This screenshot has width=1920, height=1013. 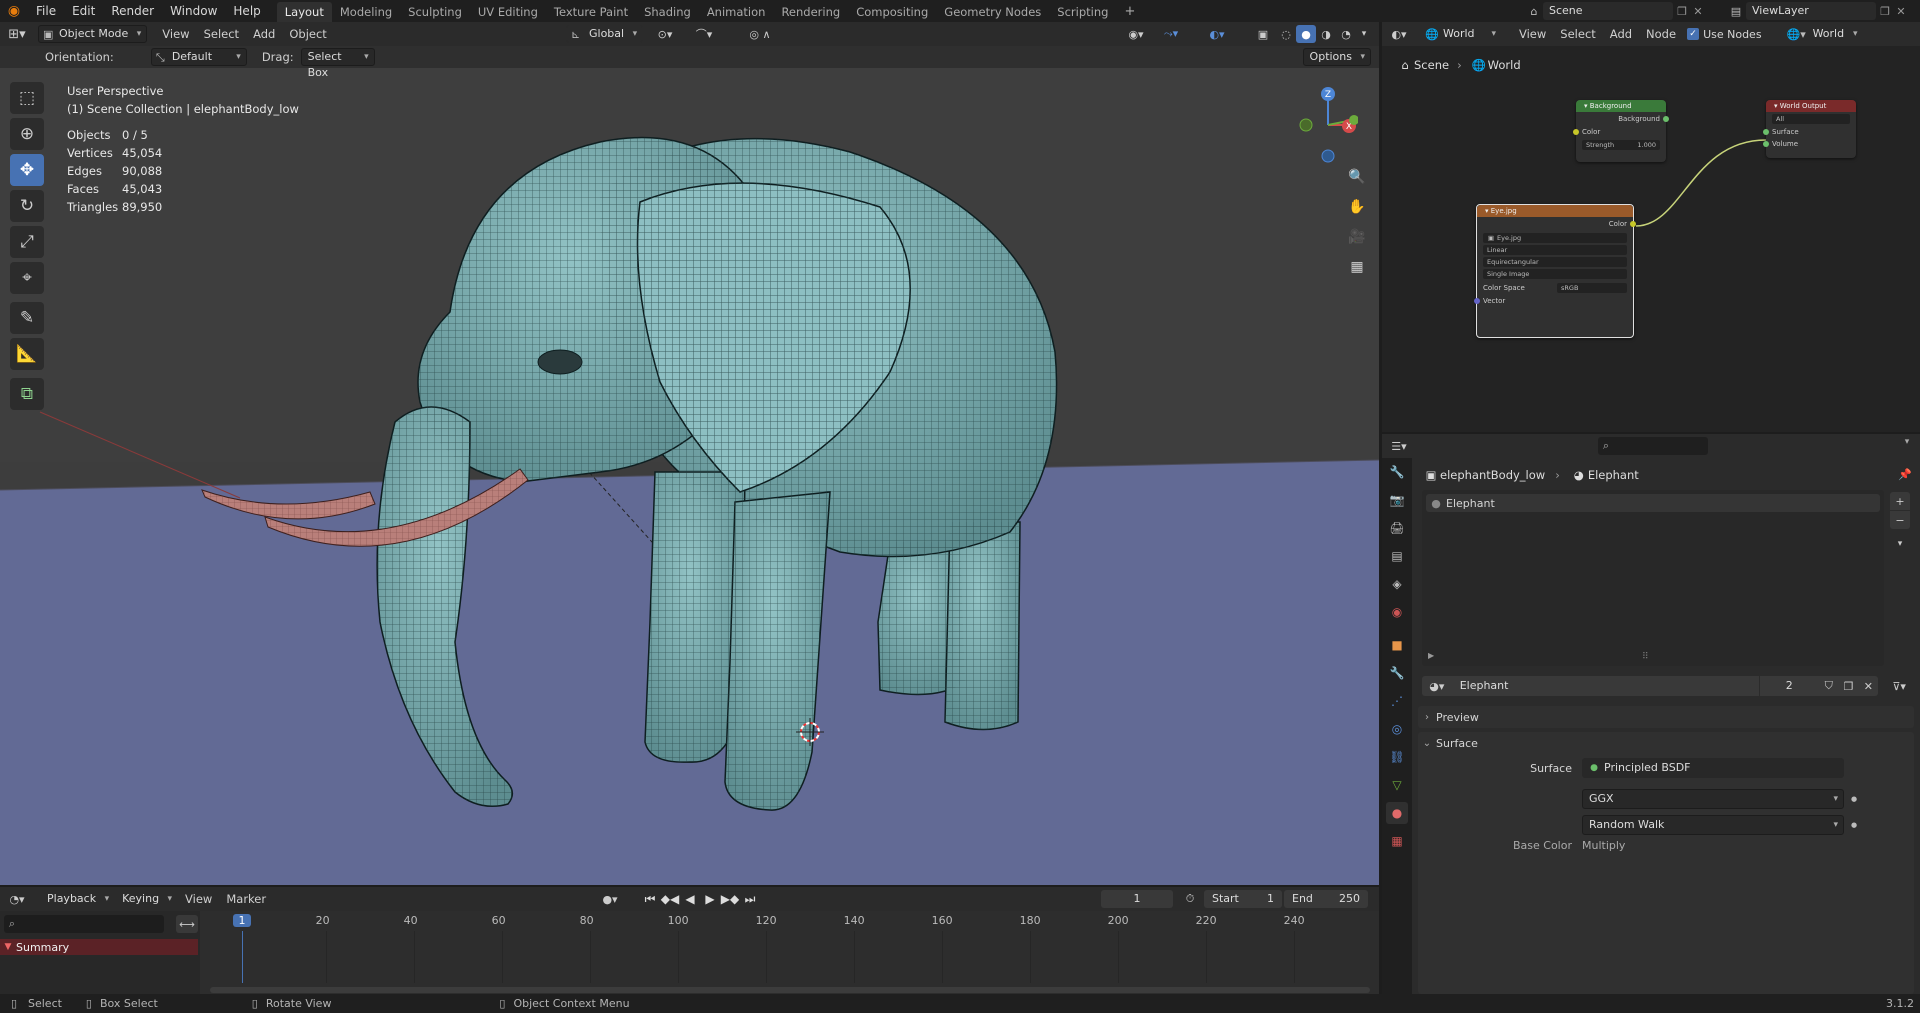 What do you see at coordinates (1397, 500) in the screenshot?
I see `render-tab-icon: 📷` at bounding box center [1397, 500].